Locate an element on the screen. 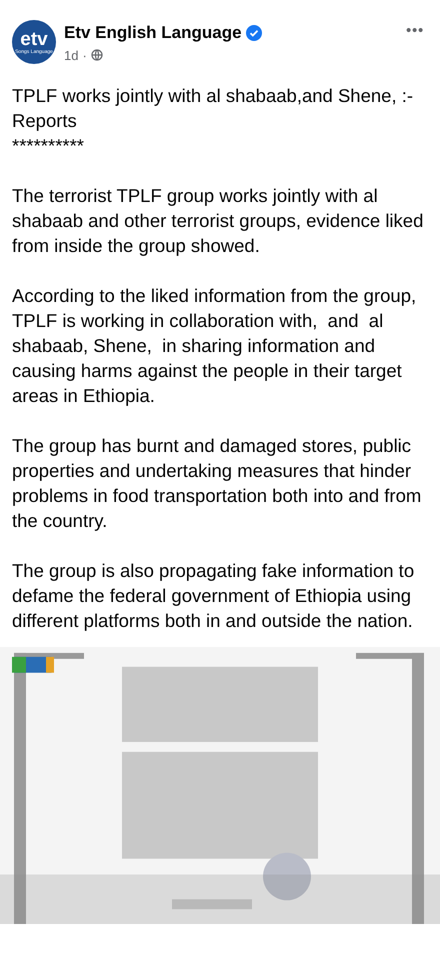 The image size is (440, 960). globe-icon is located at coordinates (96, 55).